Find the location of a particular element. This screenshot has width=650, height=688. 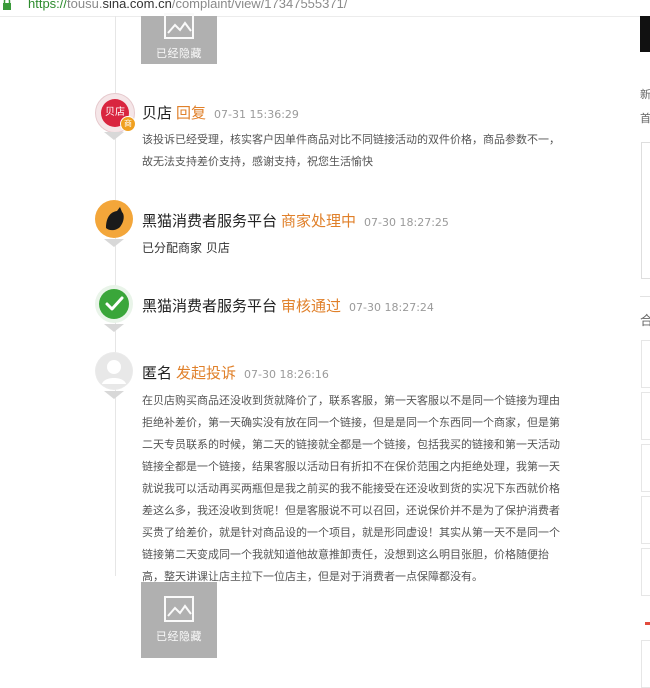

divider is located at coordinates (645, 296).